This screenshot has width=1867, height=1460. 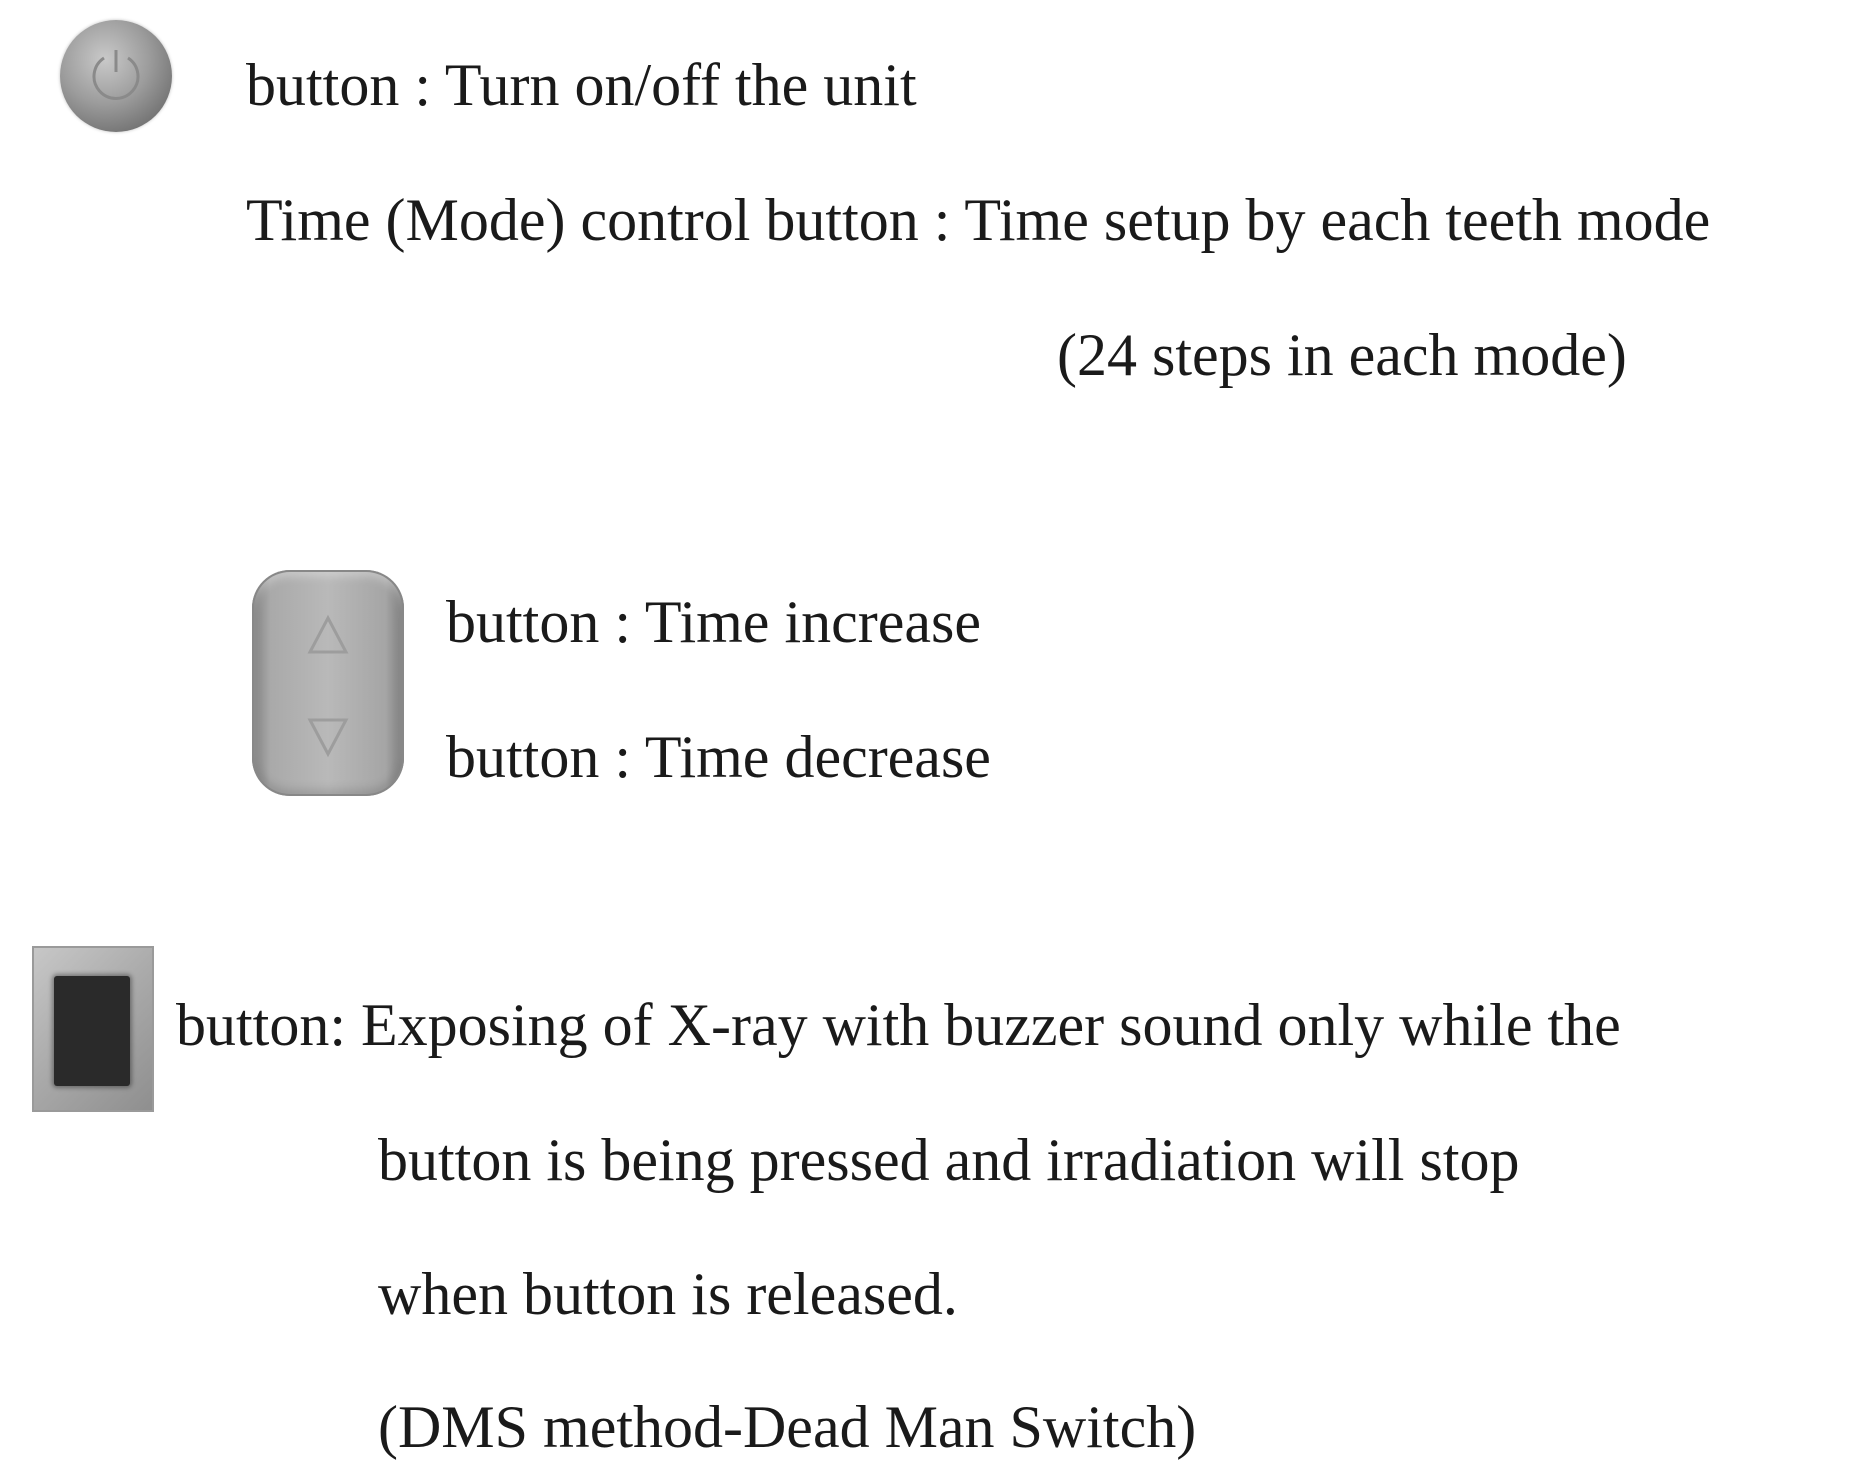 What do you see at coordinates (581, 85) in the screenshot?
I see `power-button-description: button : Turn on/off the unit` at bounding box center [581, 85].